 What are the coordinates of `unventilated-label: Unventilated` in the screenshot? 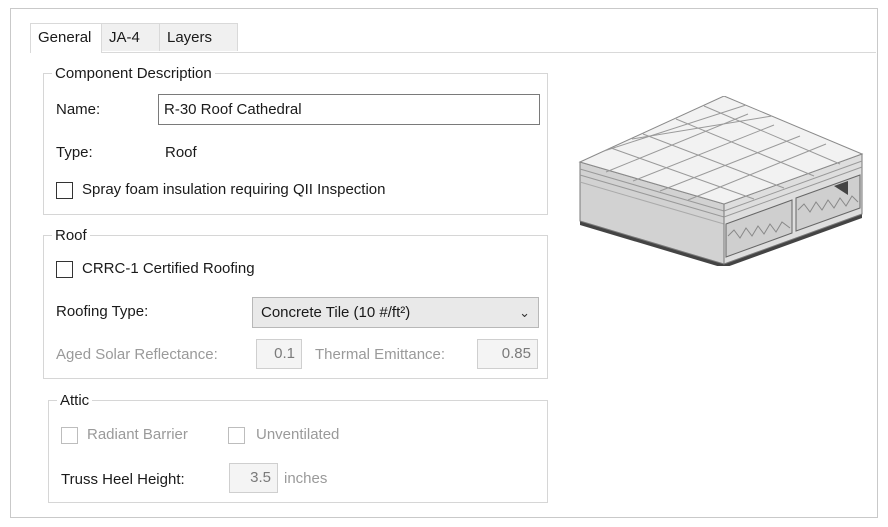 It's located at (297, 434).